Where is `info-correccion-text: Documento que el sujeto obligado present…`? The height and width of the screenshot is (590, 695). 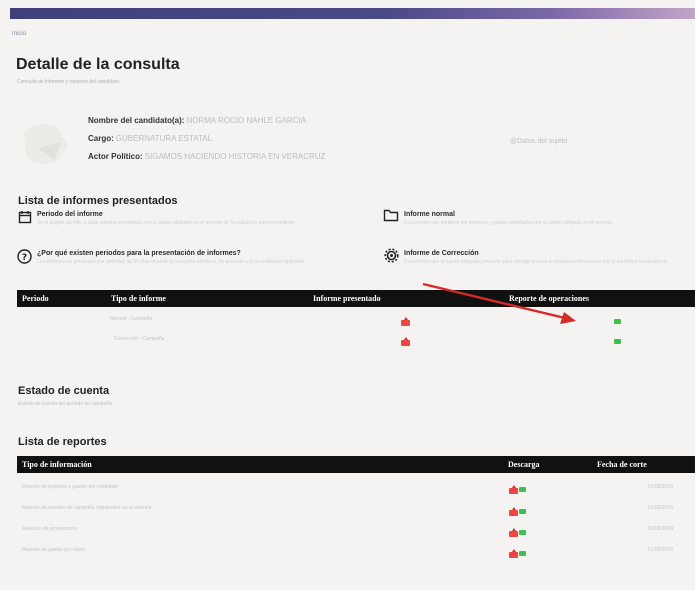 info-correccion-text: Documento que el sujeto obligado present… is located at coordinates (536, 262).